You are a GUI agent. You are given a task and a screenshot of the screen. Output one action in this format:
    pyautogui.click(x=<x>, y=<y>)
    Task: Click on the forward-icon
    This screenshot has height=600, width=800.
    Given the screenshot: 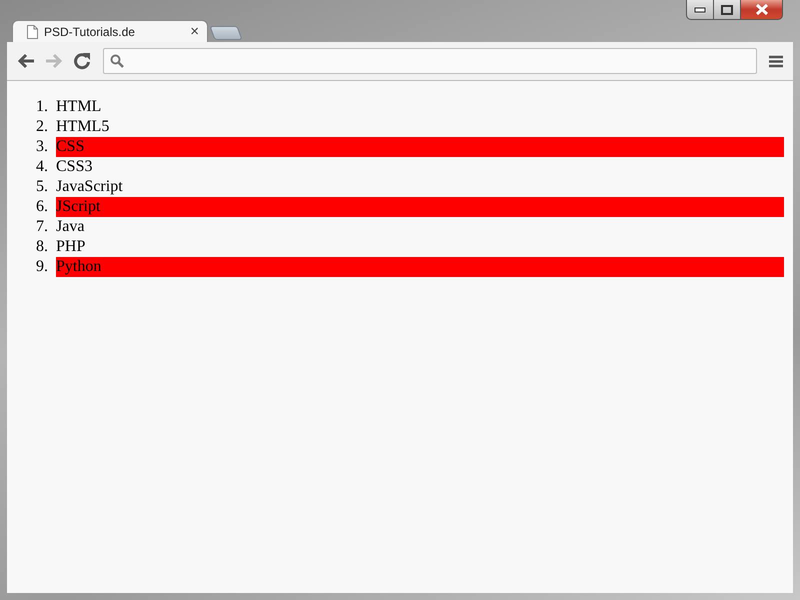 What is the action you would take?
    pyautogui.click(x=54, y=61)
    